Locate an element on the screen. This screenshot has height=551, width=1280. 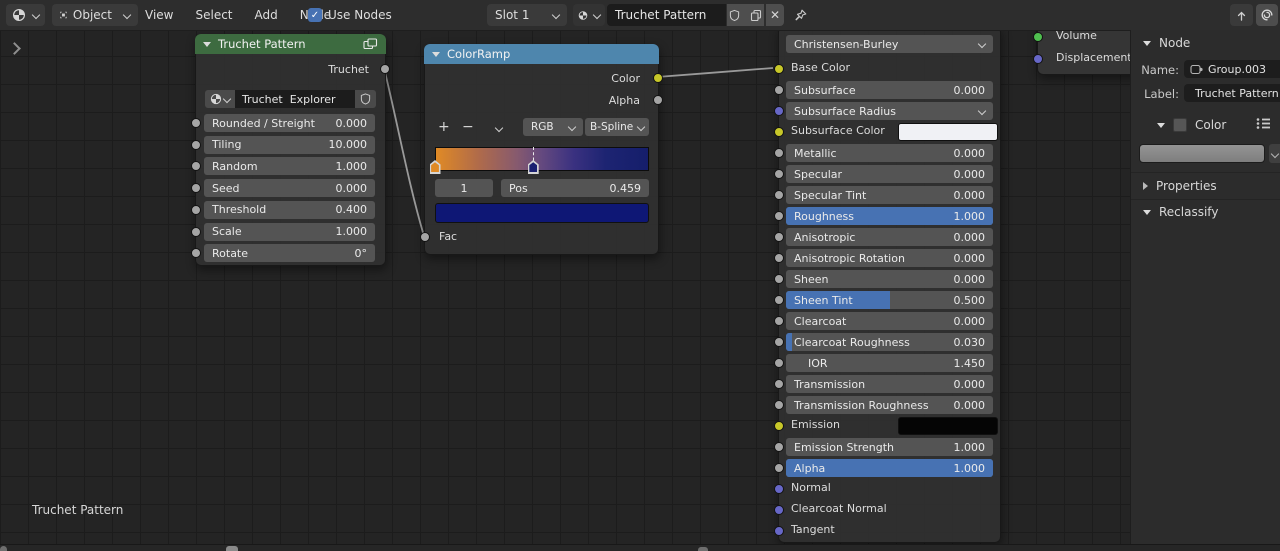
panel-collapsed-triangle is located at coordinates (1145, 186).